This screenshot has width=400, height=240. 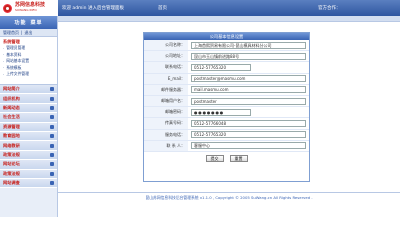 I want to click on form-row: E_mail： postmaster@masmu.com, so click(x=226, y=79).